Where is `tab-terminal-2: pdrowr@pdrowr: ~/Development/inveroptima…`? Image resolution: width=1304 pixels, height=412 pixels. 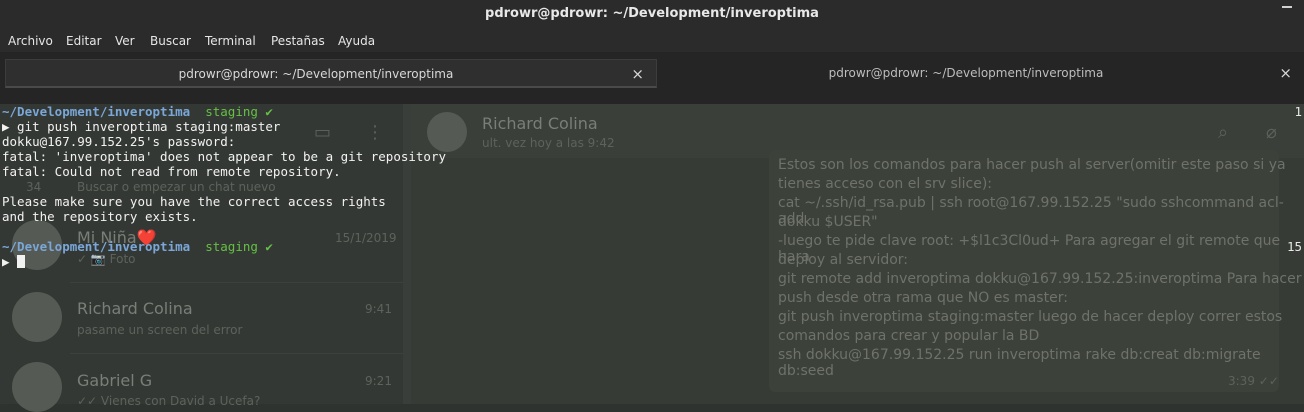 tab-terminal-2: pdrowr@pdrowr: ~/Development/inveroptima… is located at coordinates (981, 73).